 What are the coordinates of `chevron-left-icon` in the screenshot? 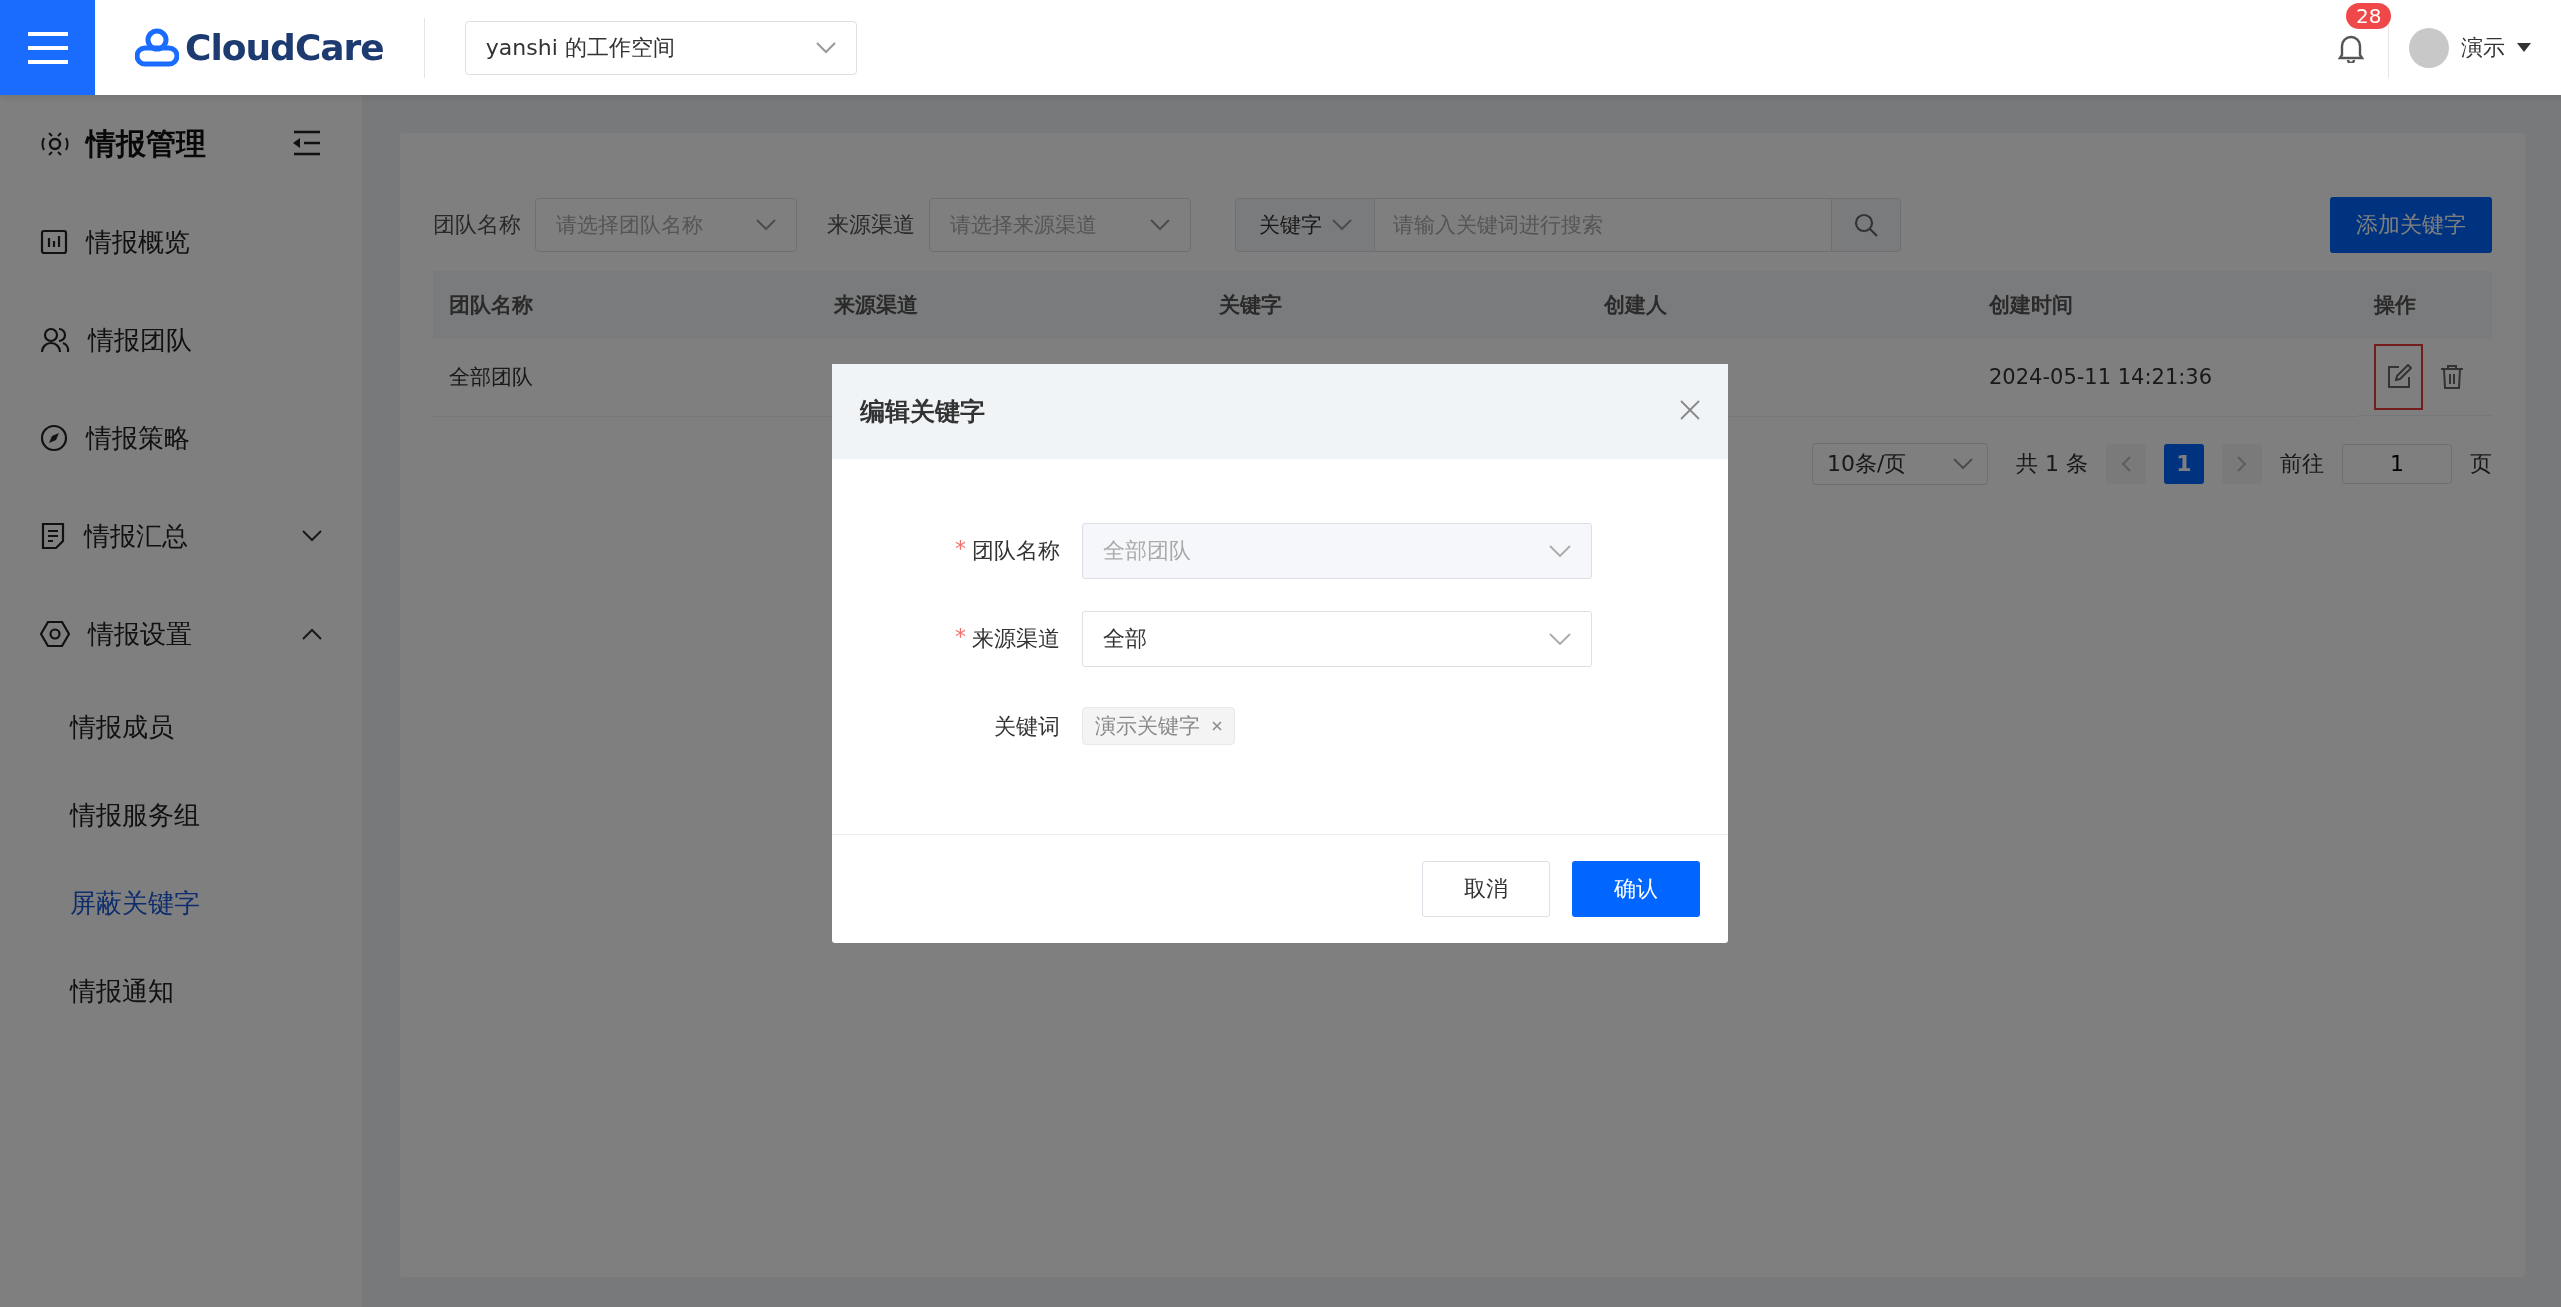 It's located at (2126, 463).